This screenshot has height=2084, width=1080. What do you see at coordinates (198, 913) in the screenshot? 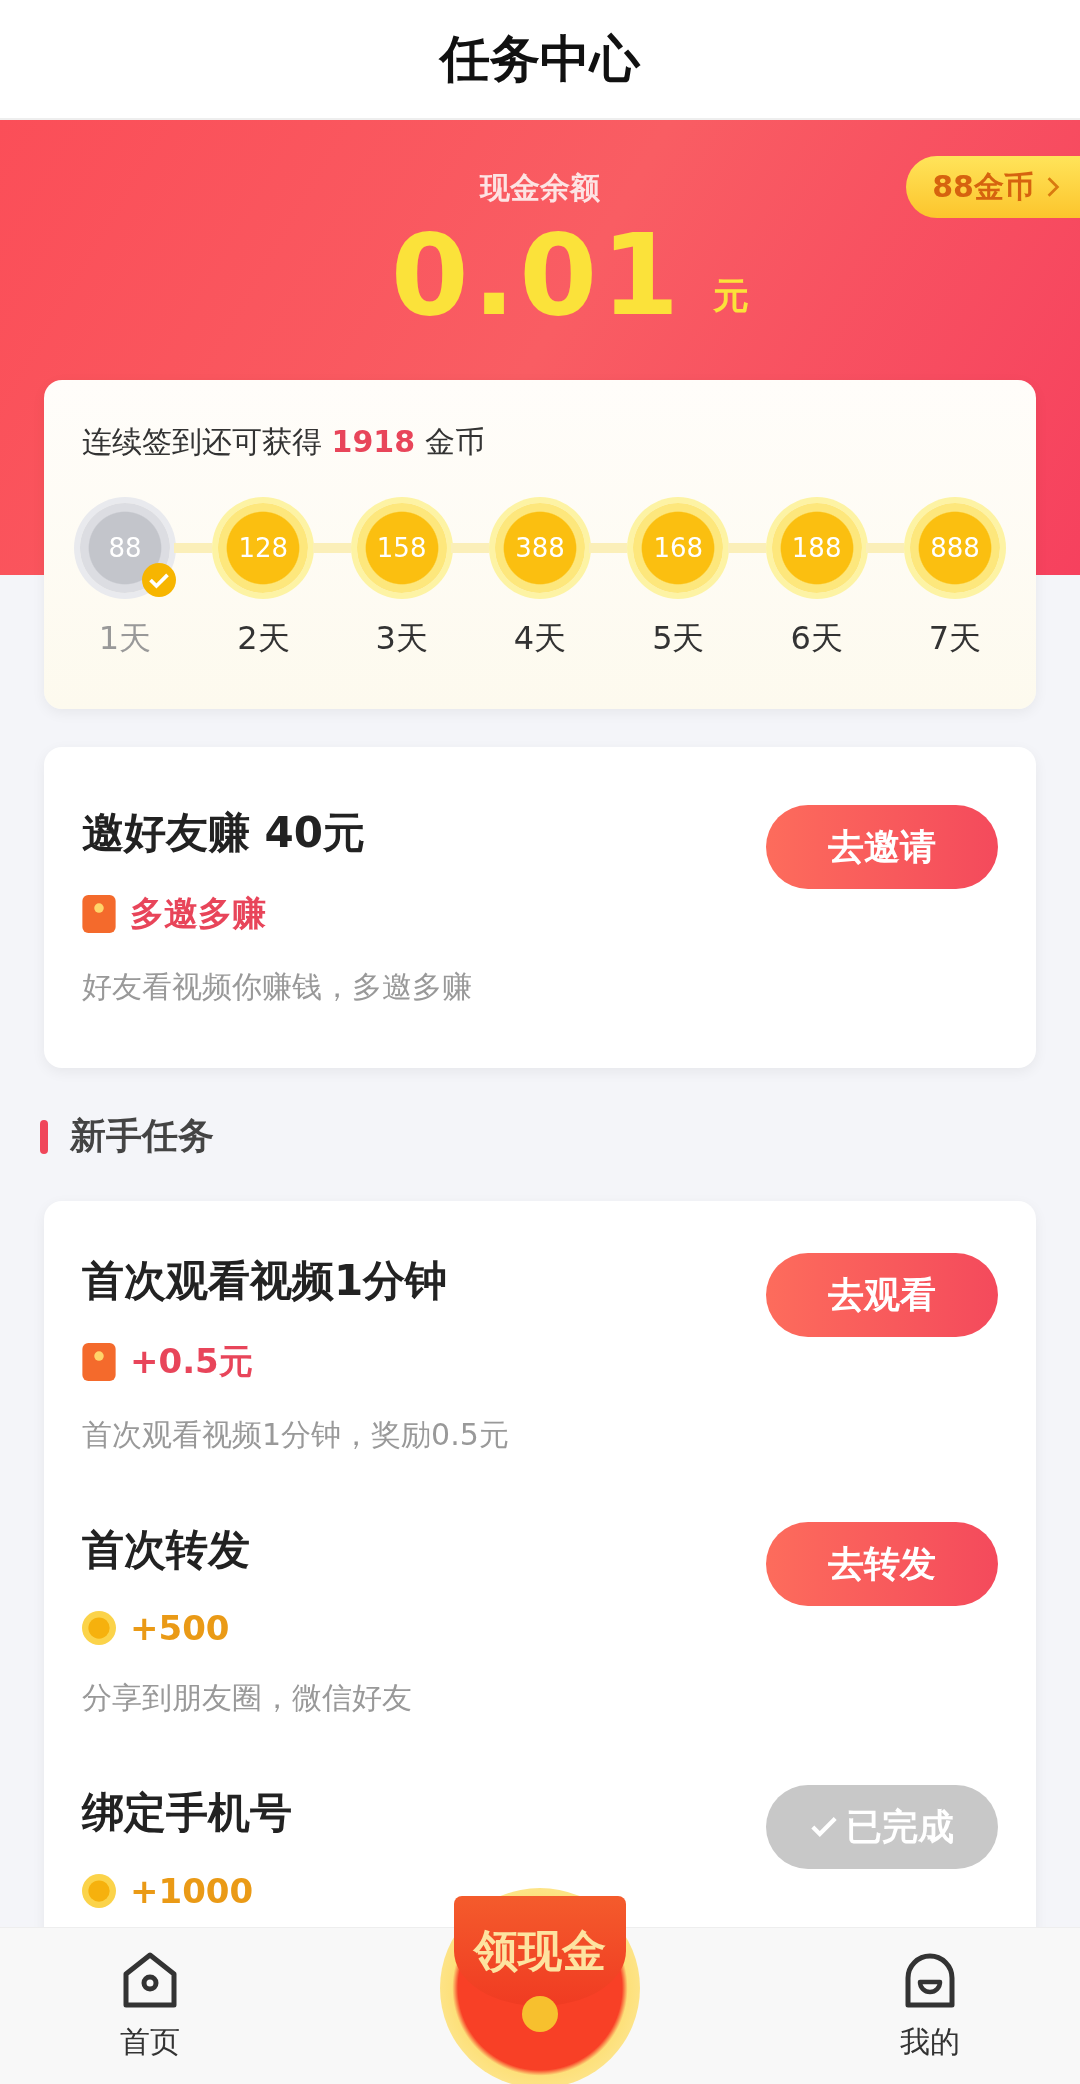
I see `reward-text: 多邀多赚` at bounding box center [198, 913].